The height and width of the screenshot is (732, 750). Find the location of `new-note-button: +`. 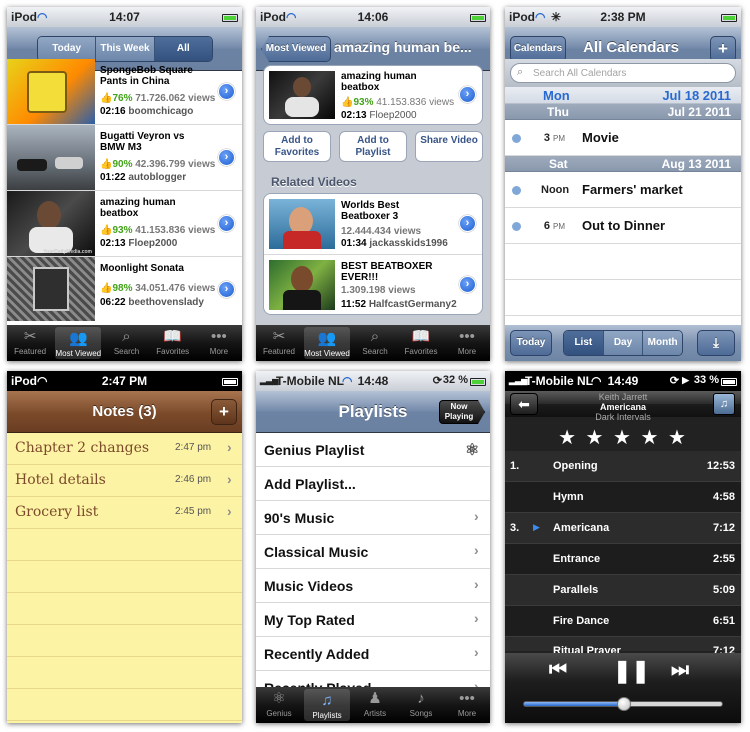

new-note-button: + is located at coordinates (224, 412).